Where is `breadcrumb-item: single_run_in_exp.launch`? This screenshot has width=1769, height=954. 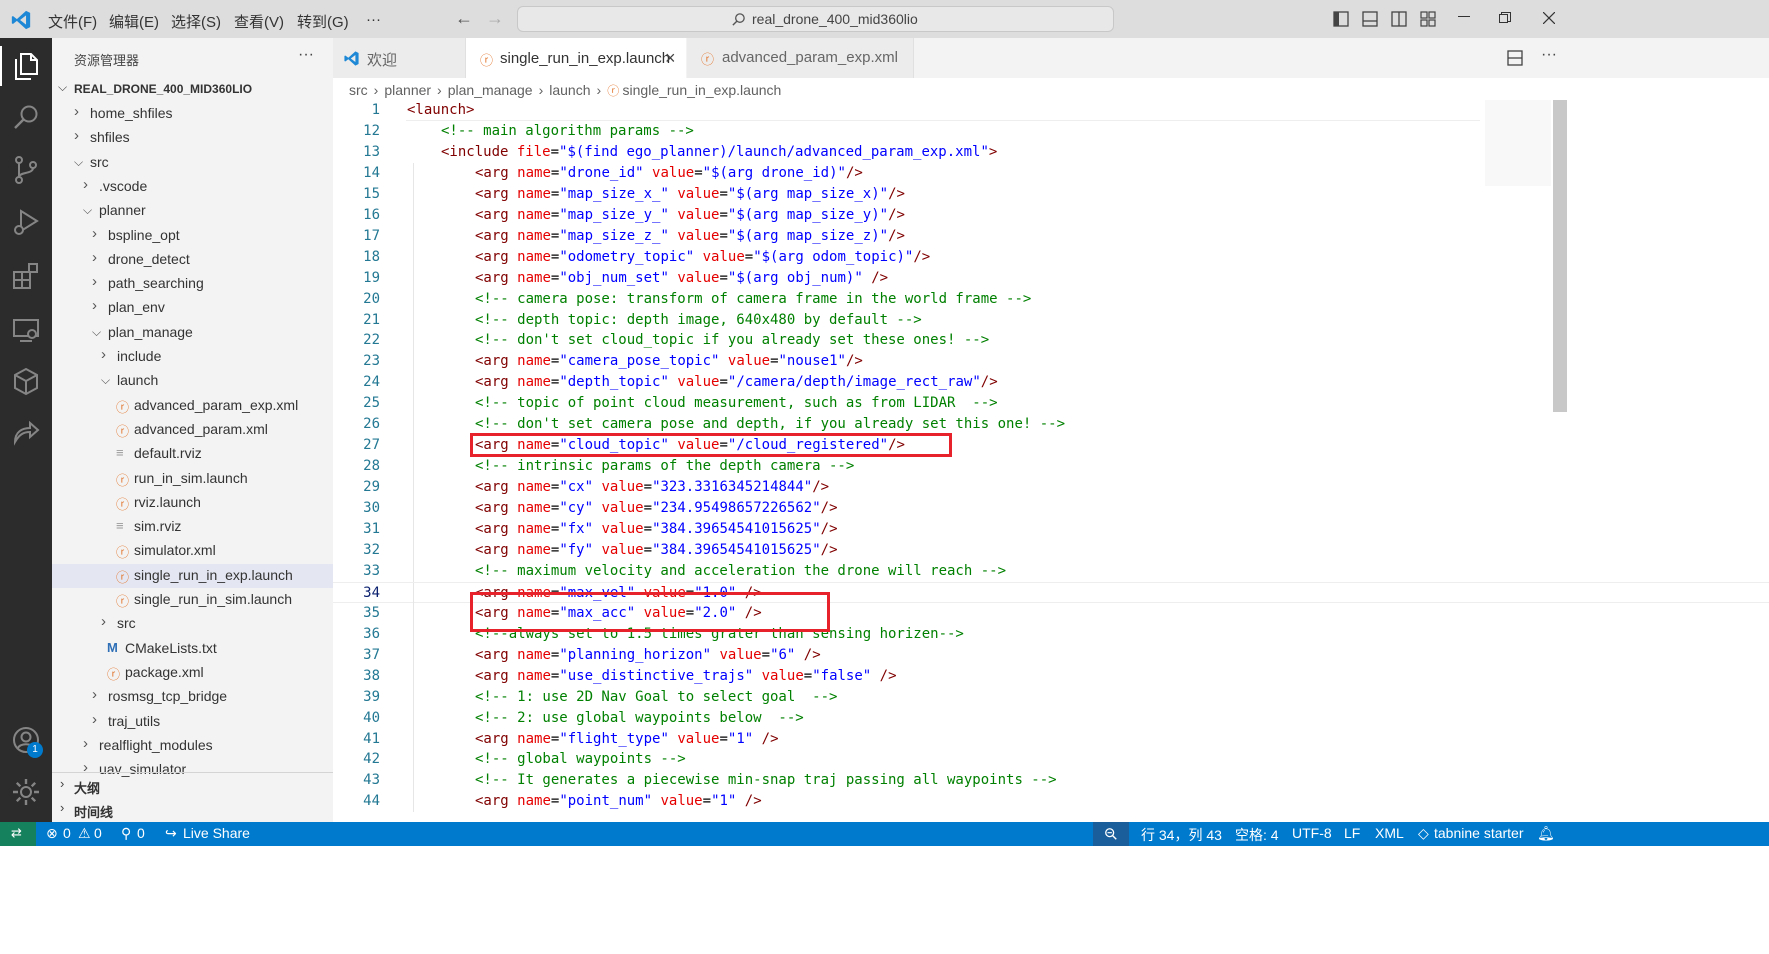
breadcrumb-item: single_run_in_exp.launch is located at coordinates (702, 90).